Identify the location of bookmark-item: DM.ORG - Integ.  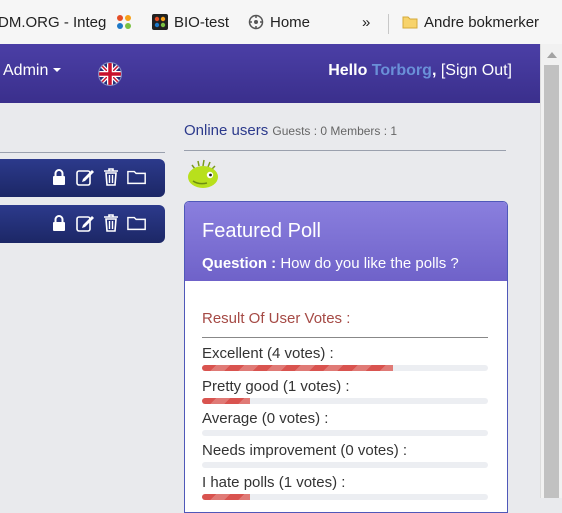
(53, 22).